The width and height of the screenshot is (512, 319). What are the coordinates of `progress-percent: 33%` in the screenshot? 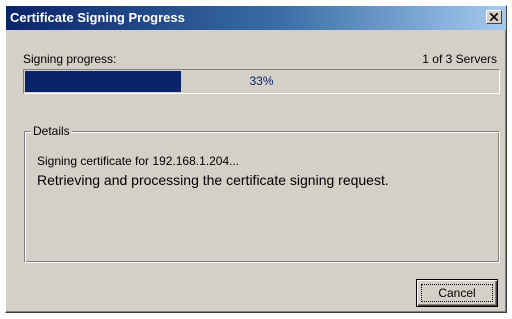 It's located at (261, 81).